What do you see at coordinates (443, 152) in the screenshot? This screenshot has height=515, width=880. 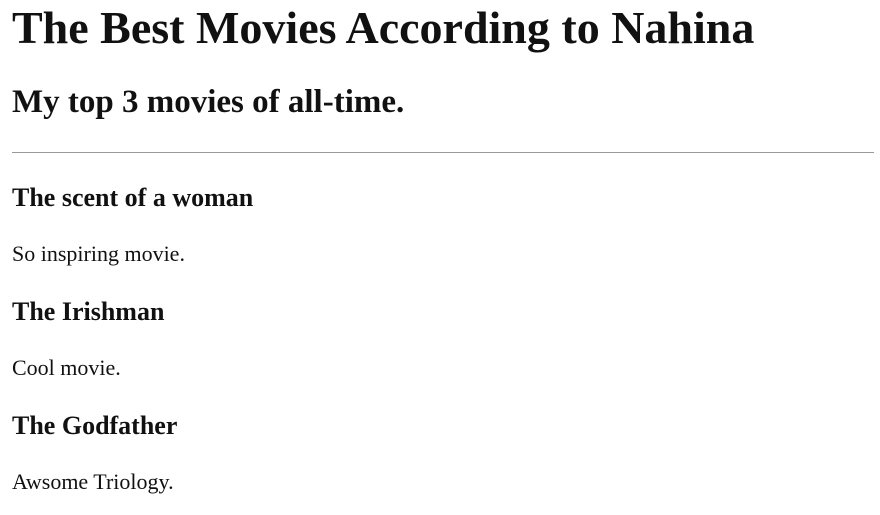 I see `divider` at bounding box center [443, 152].